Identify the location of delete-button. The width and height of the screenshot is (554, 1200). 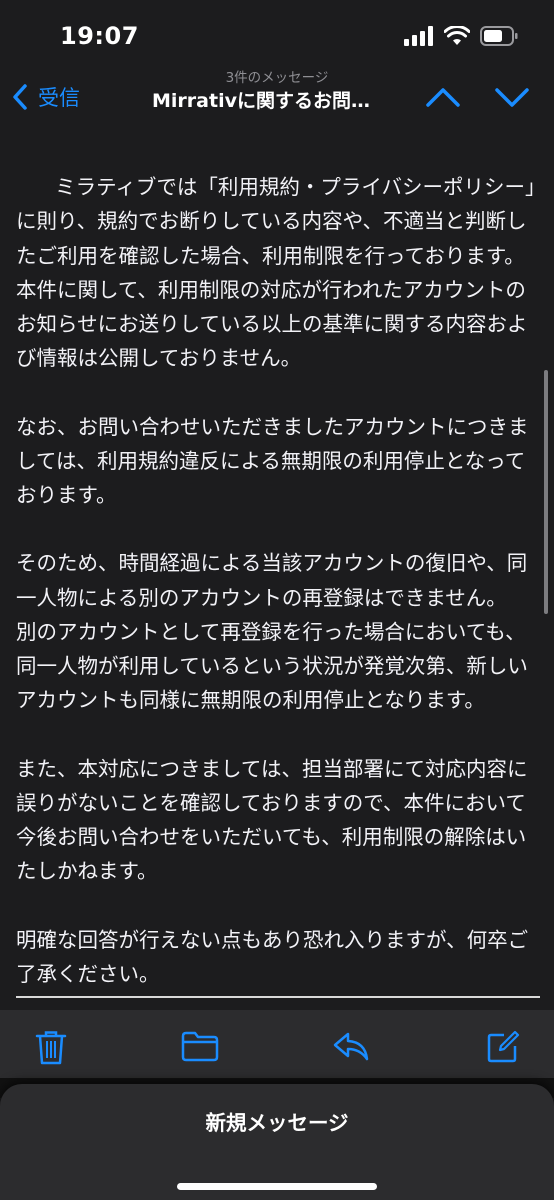
(51, 1050).